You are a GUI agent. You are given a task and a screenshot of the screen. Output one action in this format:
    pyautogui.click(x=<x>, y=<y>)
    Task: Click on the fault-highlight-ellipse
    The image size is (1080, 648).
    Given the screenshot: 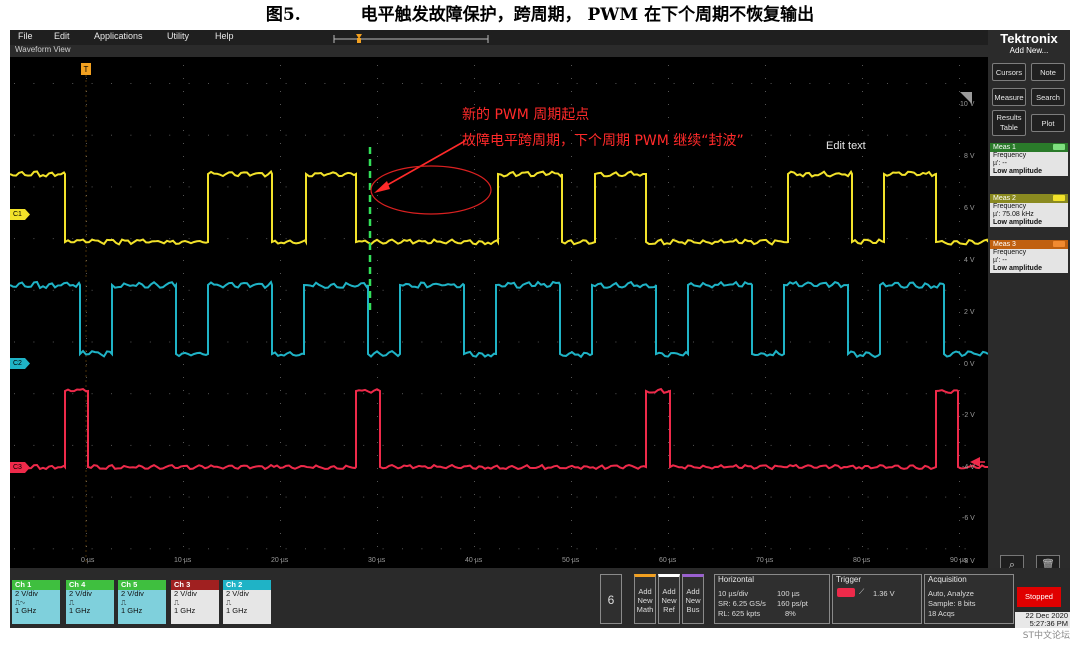 What is the action you would take?
    pyautogui.click(x=431, y=190)
    